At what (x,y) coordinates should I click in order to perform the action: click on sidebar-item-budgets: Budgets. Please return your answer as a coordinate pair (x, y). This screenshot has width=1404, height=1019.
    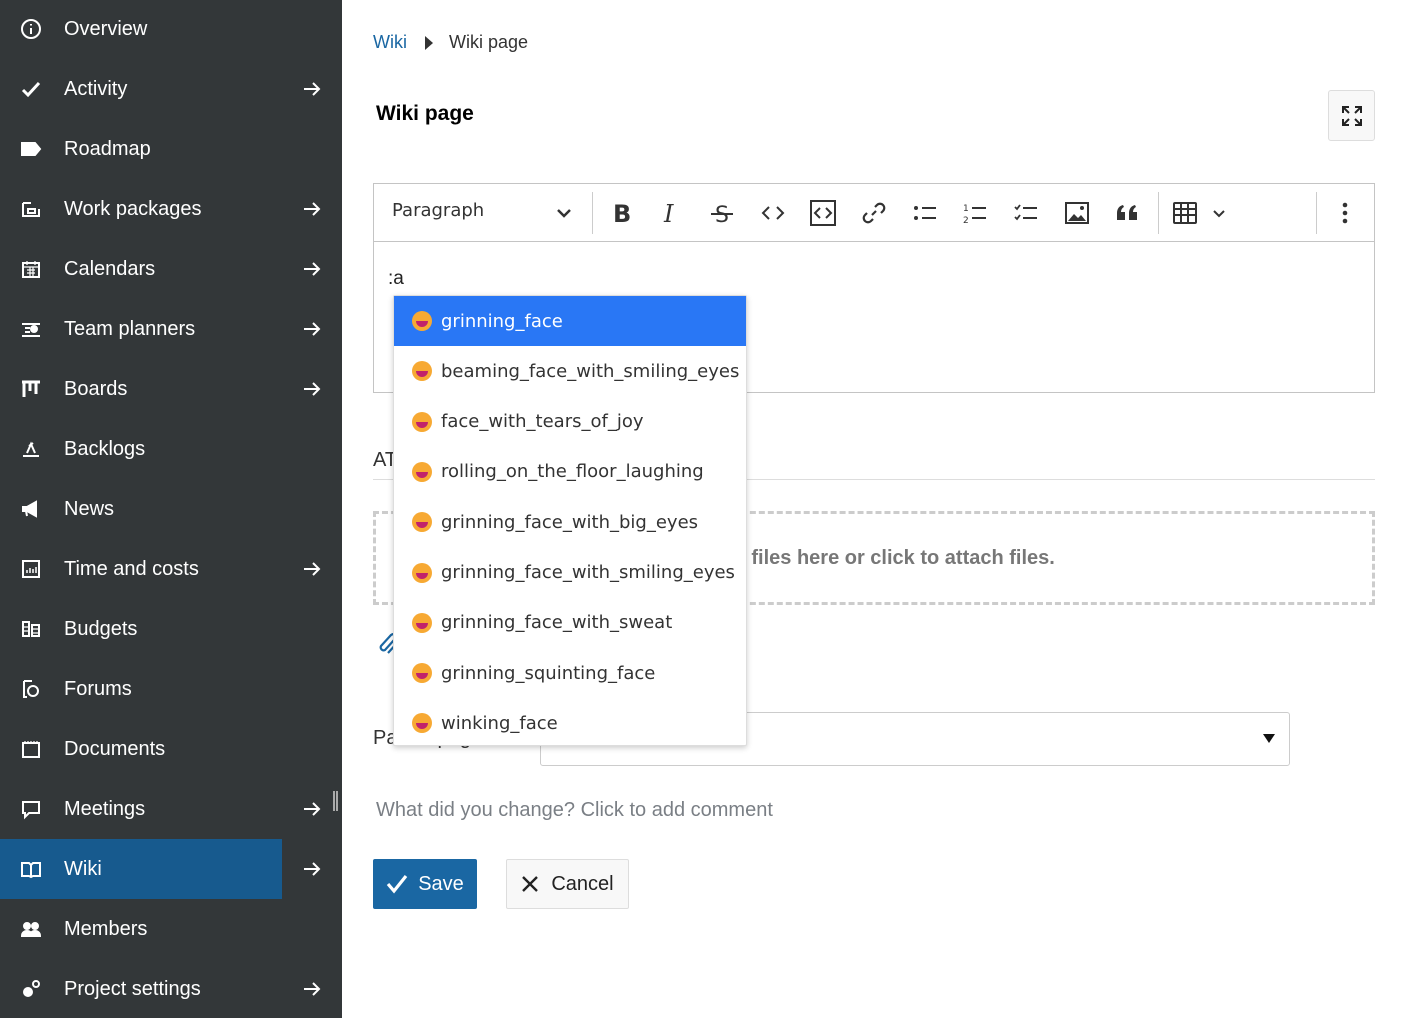
    Looking at the image, I should click on (171, 629).